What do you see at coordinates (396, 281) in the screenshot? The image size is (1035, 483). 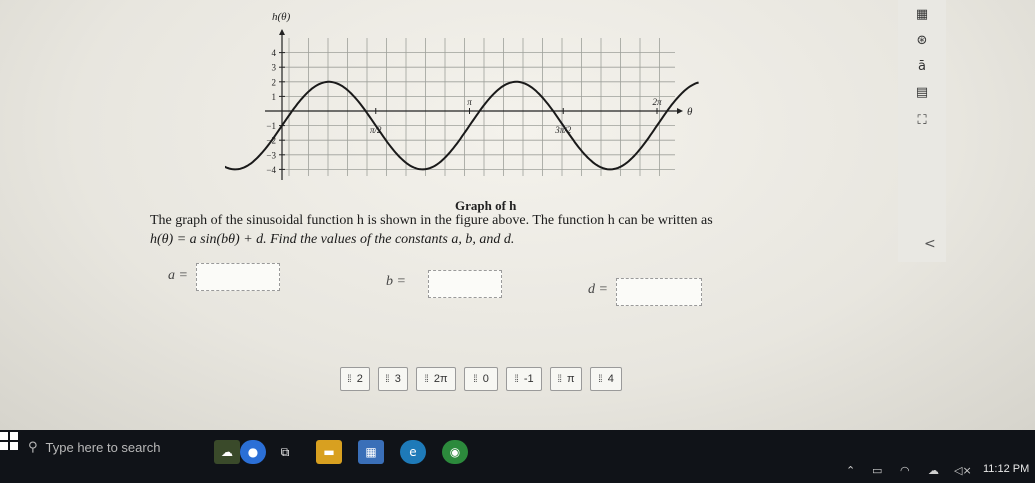 I see `b-label: b =` at bounding box center [396, 281].